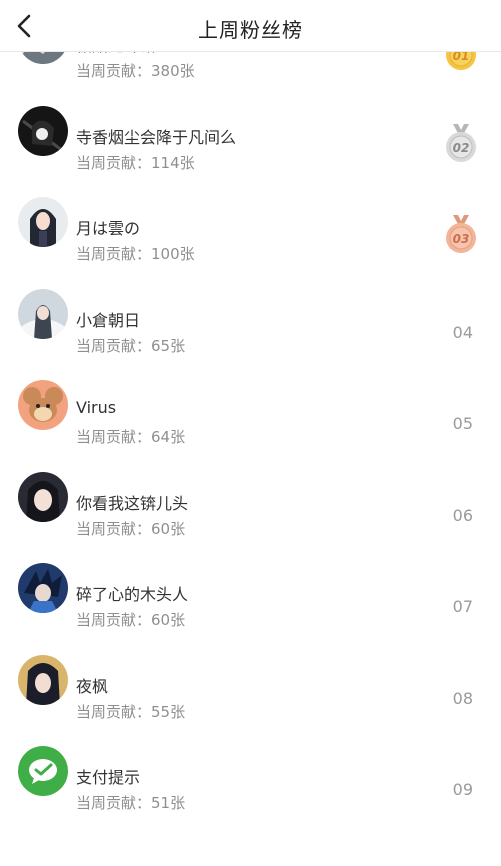 The height and width of the screenshot is (866, 501). What do you see at coordinates (108, 228) in the screenshot?
I see `fan-name: 月は雲の` at bounding box center [108, 228].